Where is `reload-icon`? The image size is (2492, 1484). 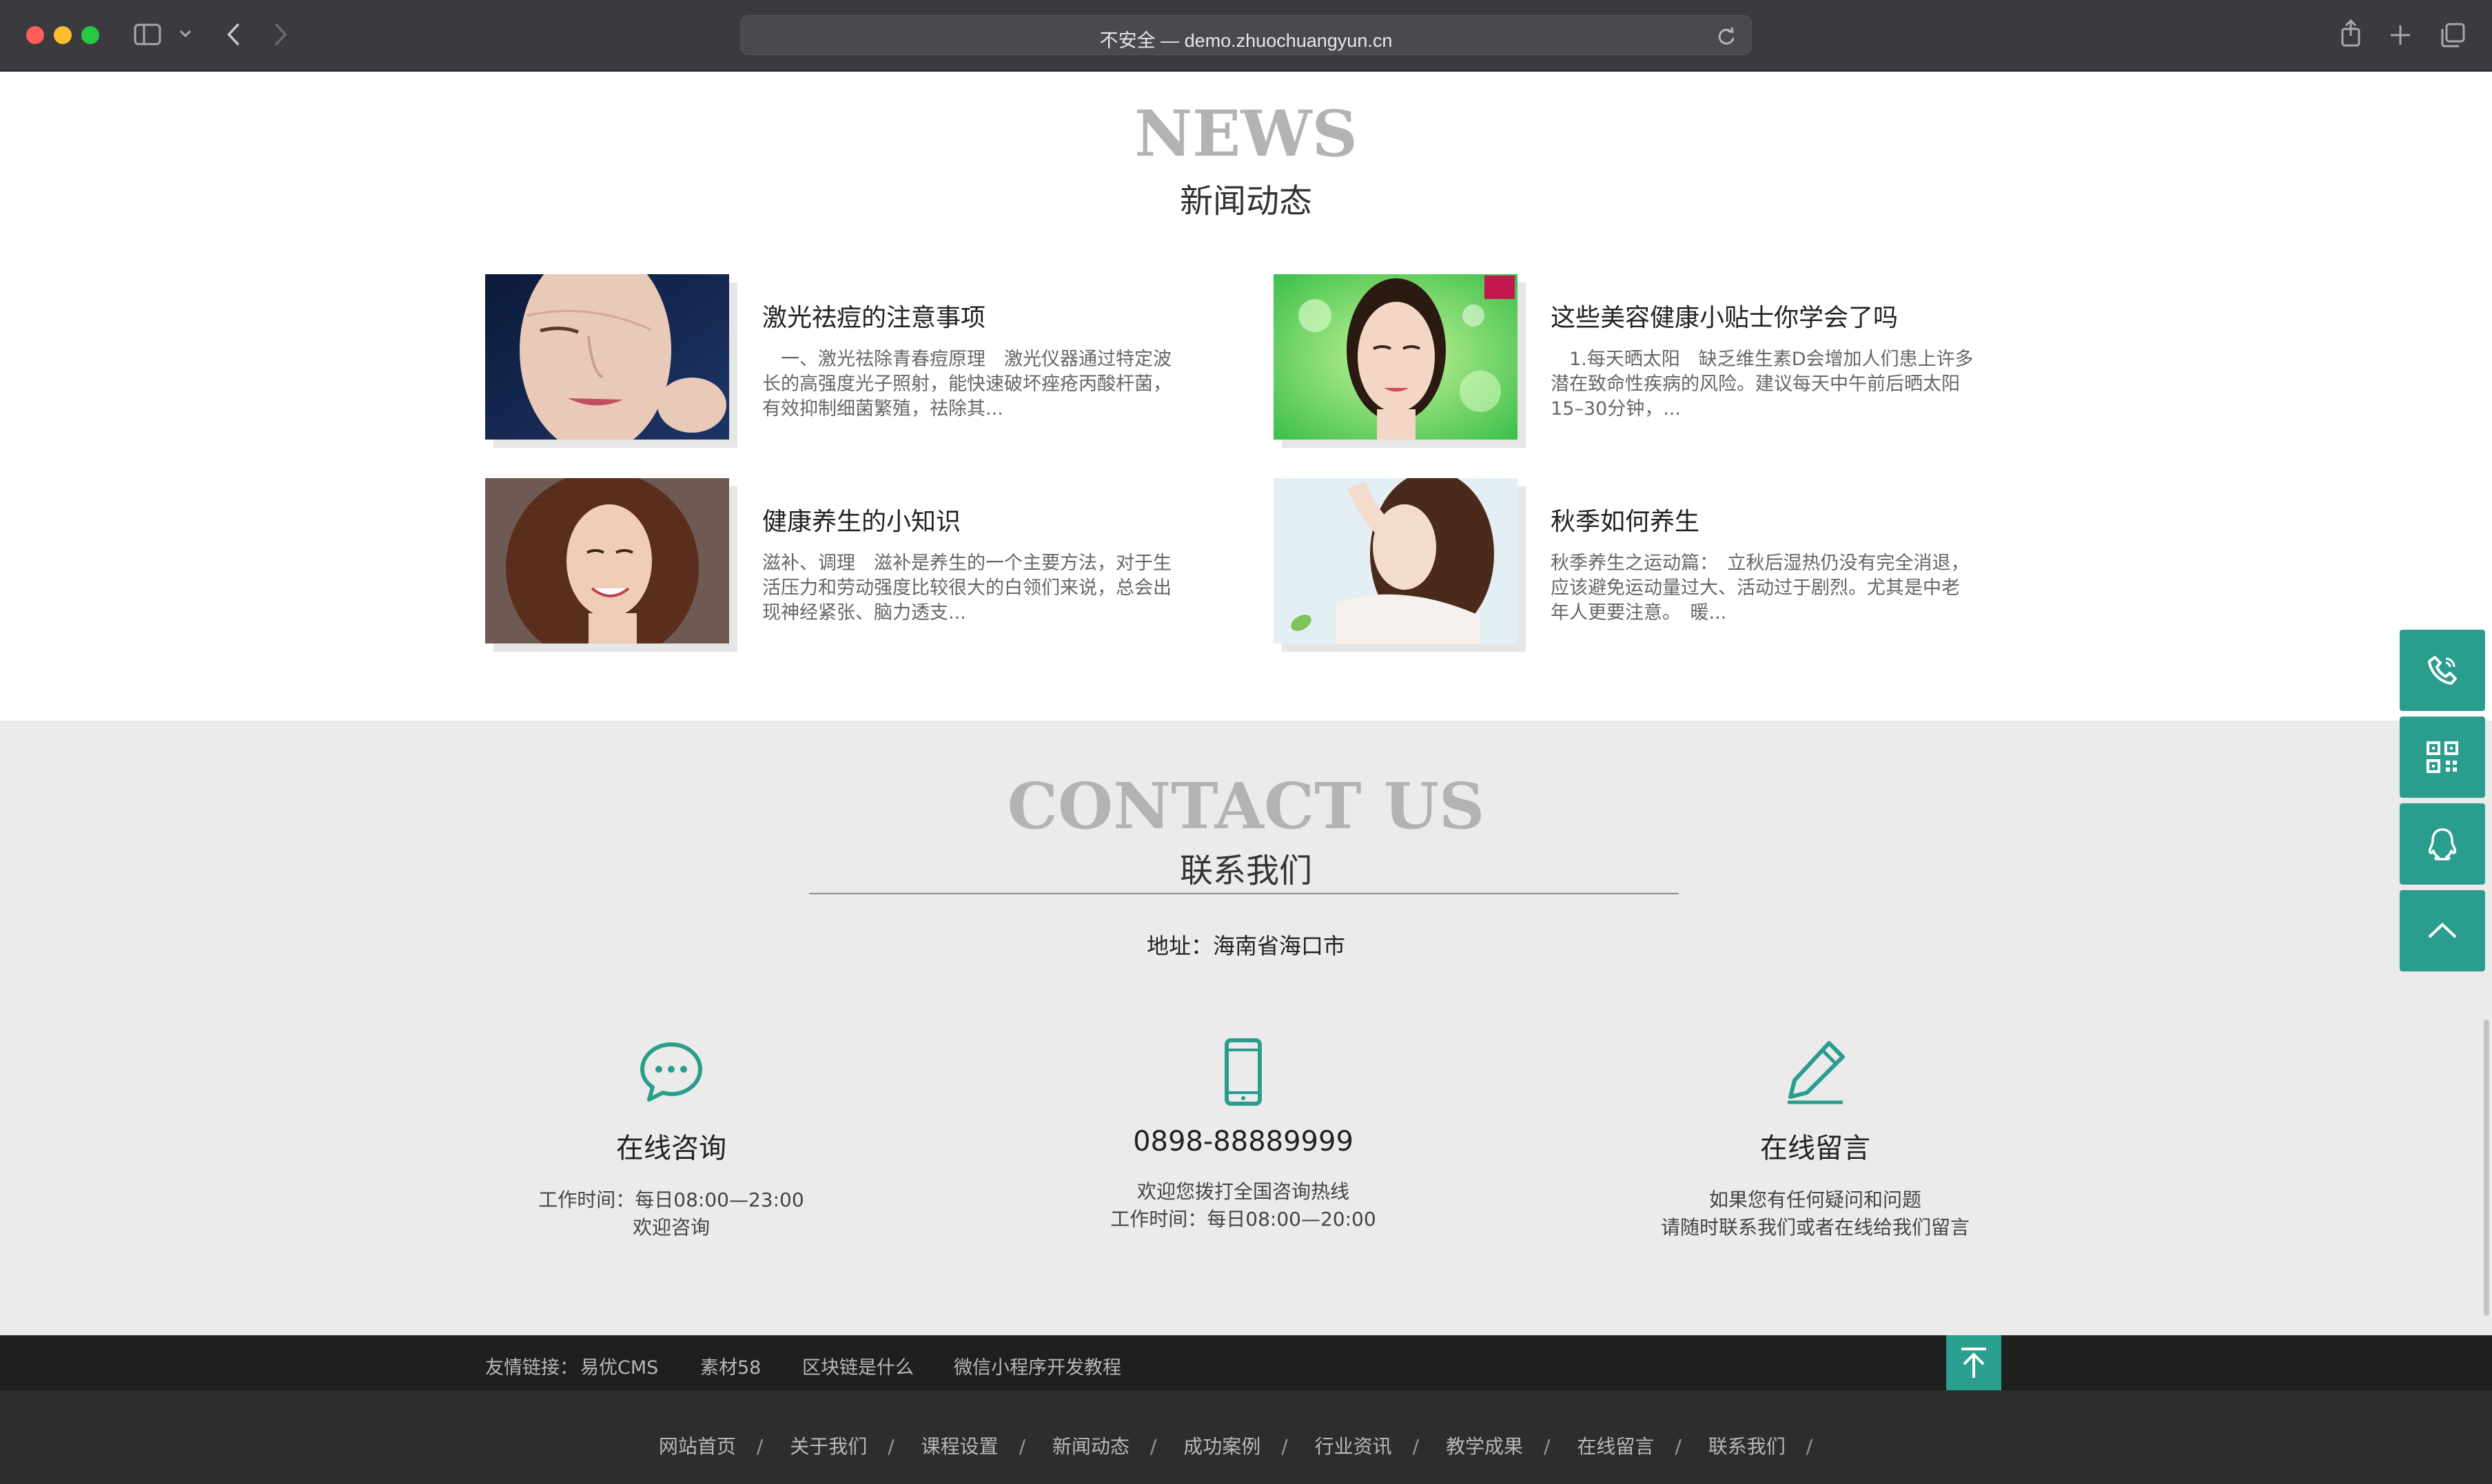
reload-icon is located at coordinates (1727, 36).